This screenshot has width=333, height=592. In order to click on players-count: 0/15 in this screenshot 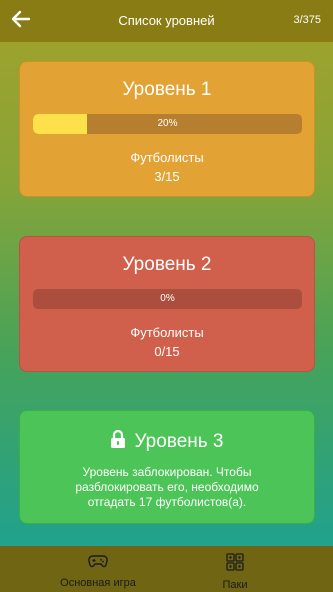, I will do `click(167, 351)`.